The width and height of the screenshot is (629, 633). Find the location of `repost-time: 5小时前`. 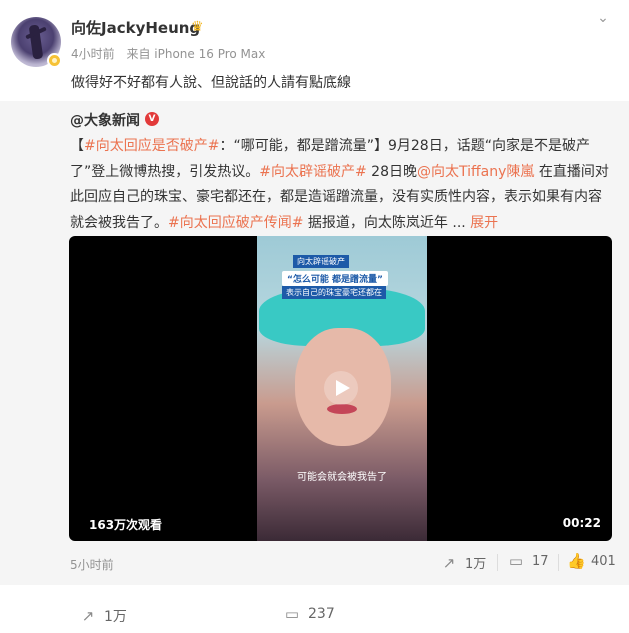

repost-time: 5小时前 is located at coordinates (92, 564).